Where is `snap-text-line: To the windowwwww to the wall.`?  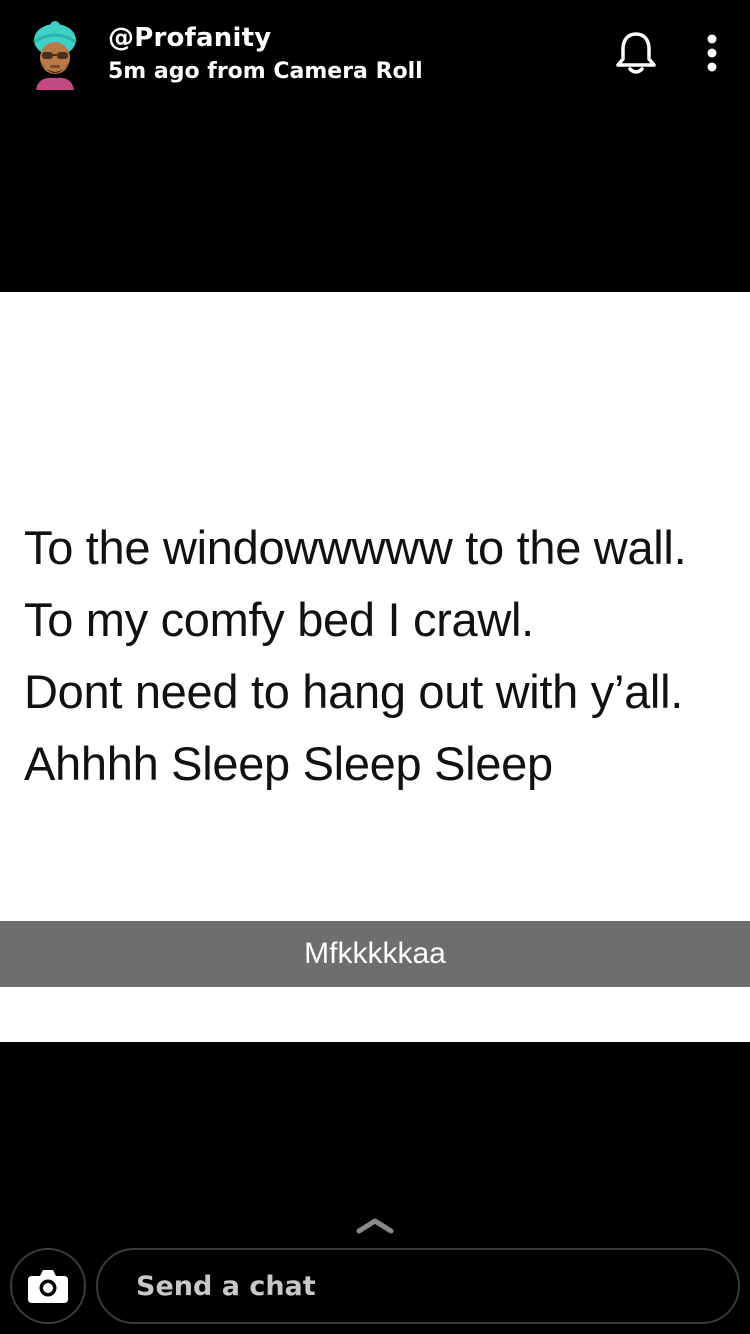 snap-text-line: To the windowwwww to the wall. is located at coordinates (355, 547).